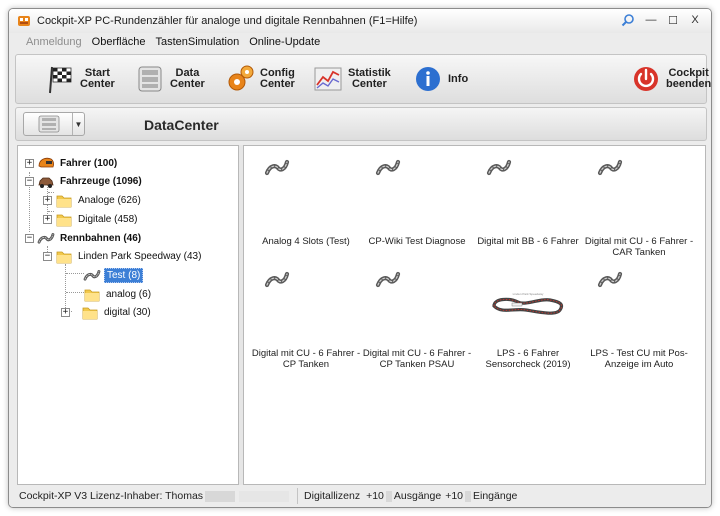  Describe the element at coordinates (417, 241) in the screenshot. I see `track-card-label: CP-Wiki Test Diagnose` at that location.